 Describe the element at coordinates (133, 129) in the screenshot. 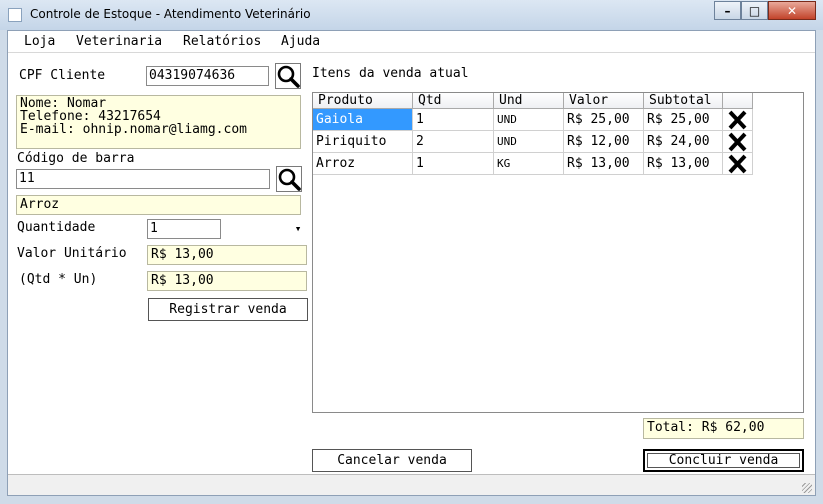

I see `customer-email: E-mail: ohnip.nomar@liamg.com` at that location.